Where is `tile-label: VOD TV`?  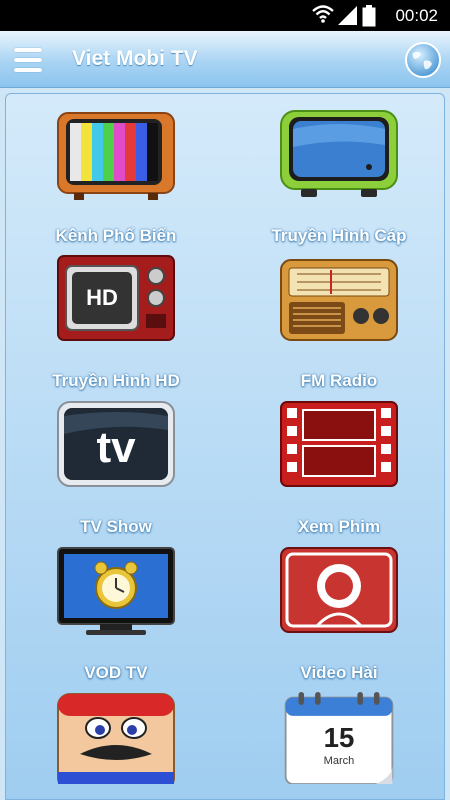 tile-label: VOD TV is located at coordinates (116, 672).